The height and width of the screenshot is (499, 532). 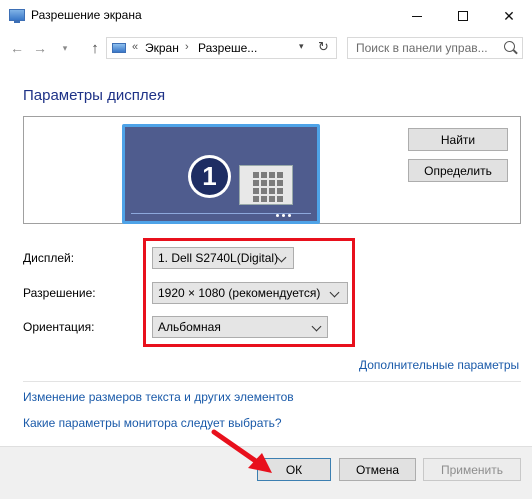 What do you see at coordinates (249, 292) in the screenshot?
I see `highlight-box` at bounding box center [249, 292].